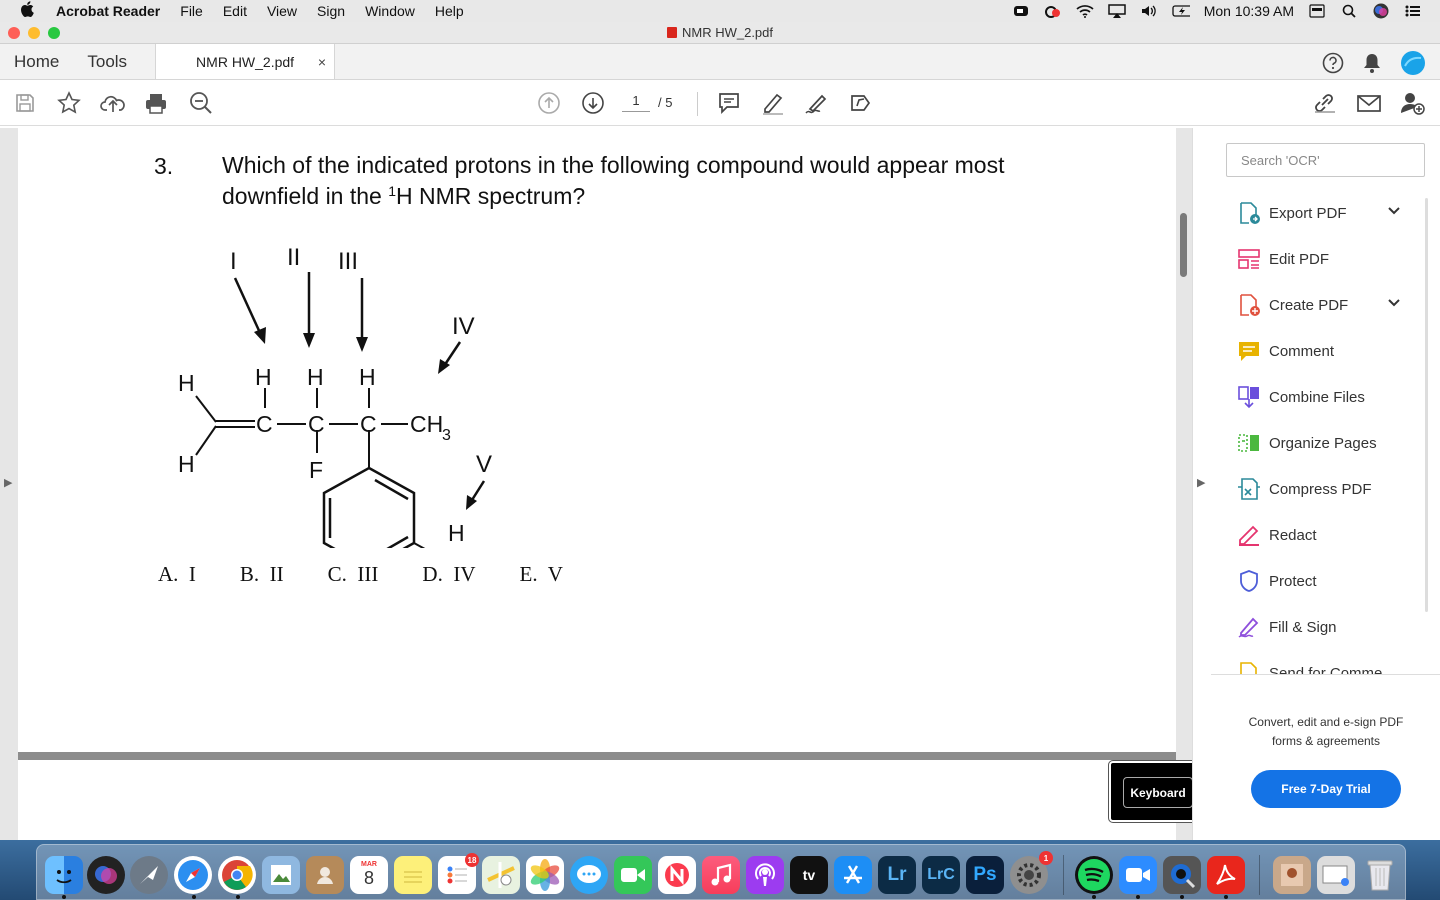 The image size is (1440, 900). What do you see at coordinates (941, 875) in the screenshot?
I see `lightroom-classic-icon: LrC` at bounding box center [941, 875].